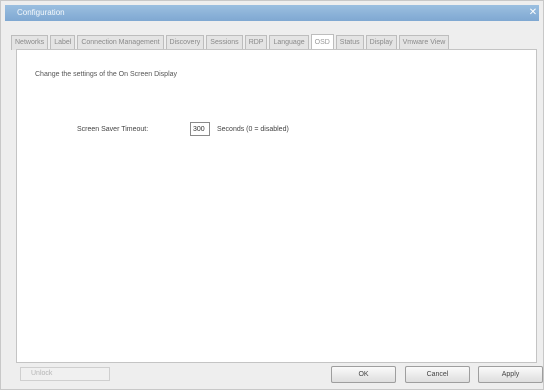 This screenshot has width=544, height=391. I want to click on tab-networks: Networks, so click(30, 42).